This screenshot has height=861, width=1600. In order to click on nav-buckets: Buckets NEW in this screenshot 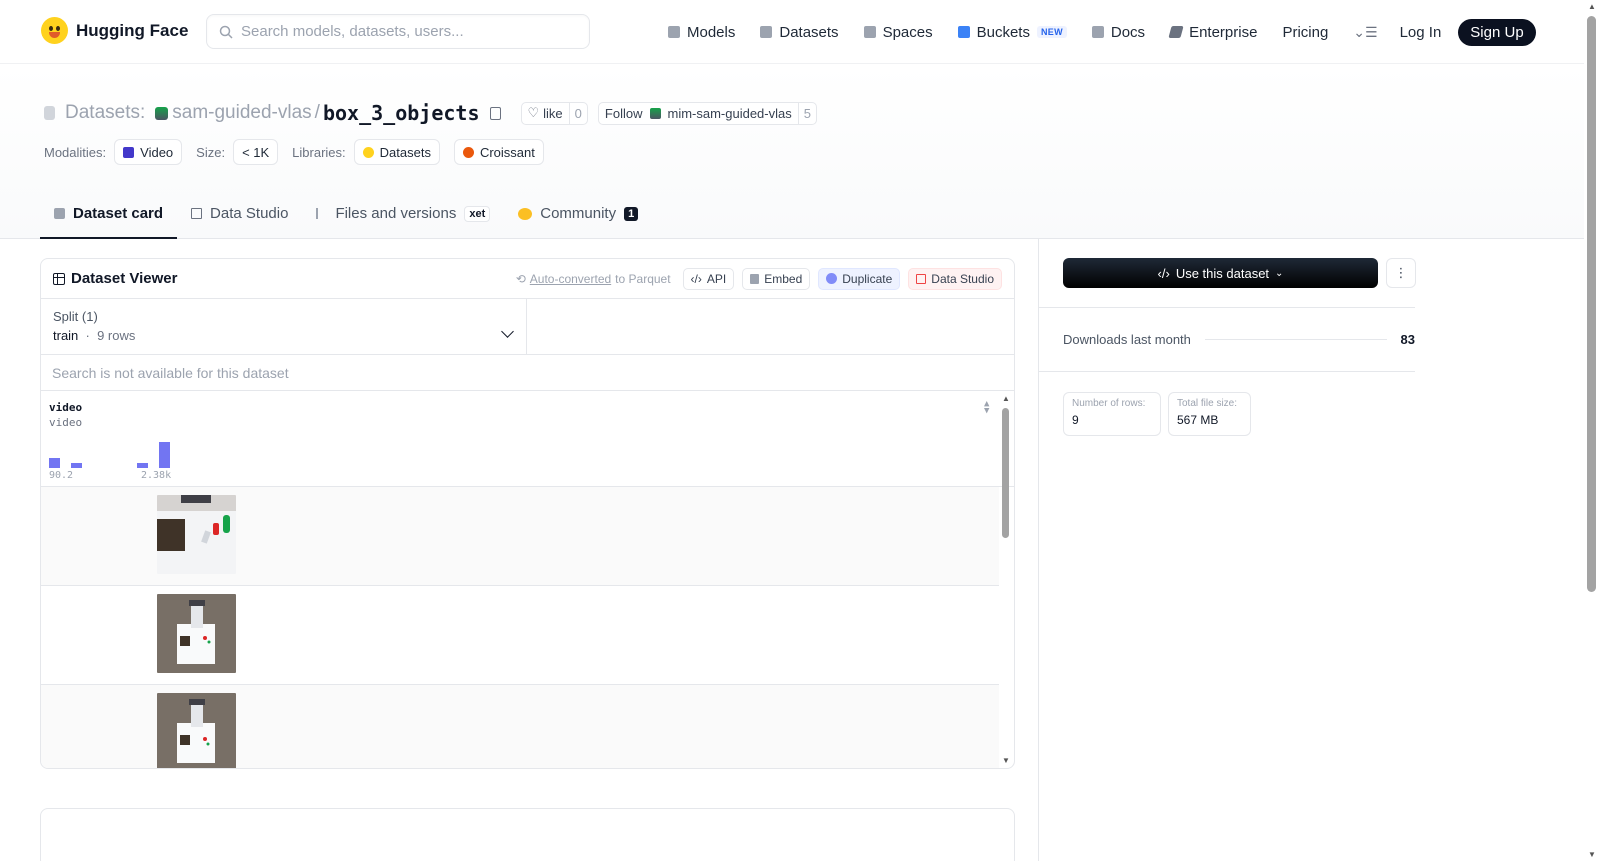, I will do `click(1012, 32)`.